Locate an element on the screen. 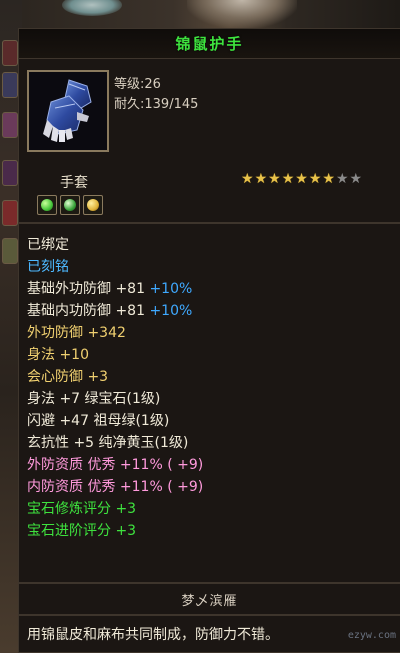 The width and height of the screenshot is (400, 653). gem-slots is located at coordinates (70, 205).